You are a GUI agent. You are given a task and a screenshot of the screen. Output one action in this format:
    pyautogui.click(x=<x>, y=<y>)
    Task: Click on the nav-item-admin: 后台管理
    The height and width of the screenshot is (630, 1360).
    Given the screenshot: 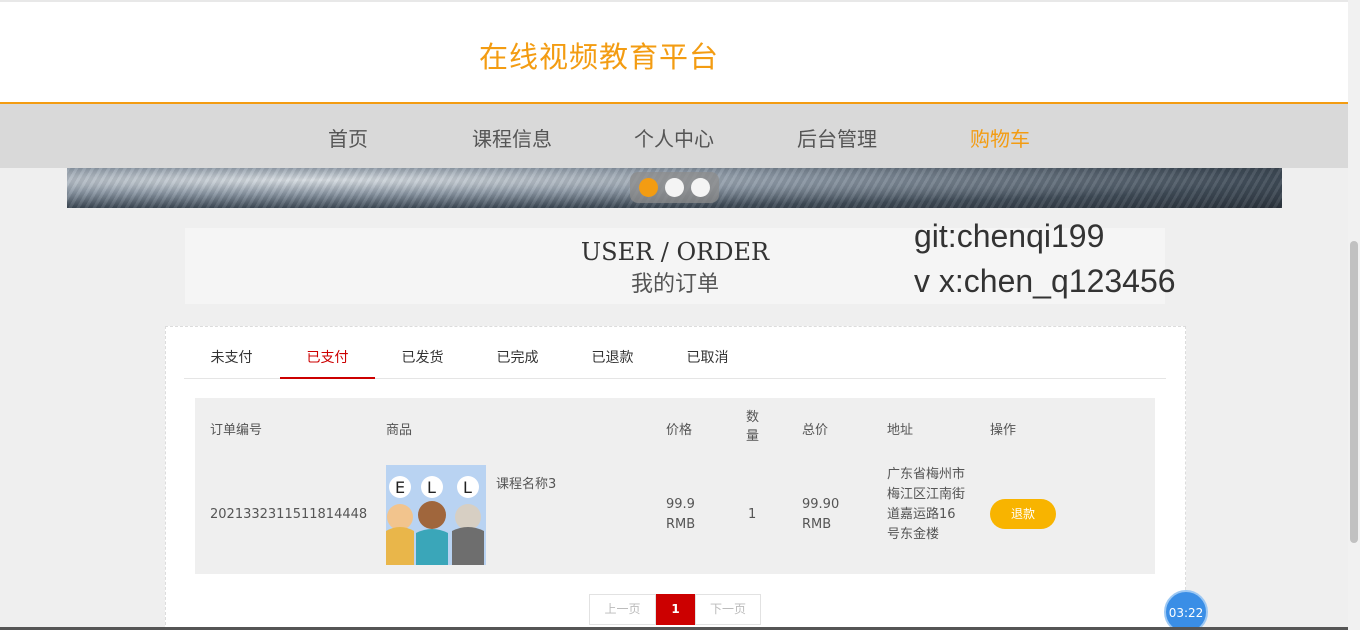 What is the action you would take?
    pyautogui.click(x=837, y=137)
    